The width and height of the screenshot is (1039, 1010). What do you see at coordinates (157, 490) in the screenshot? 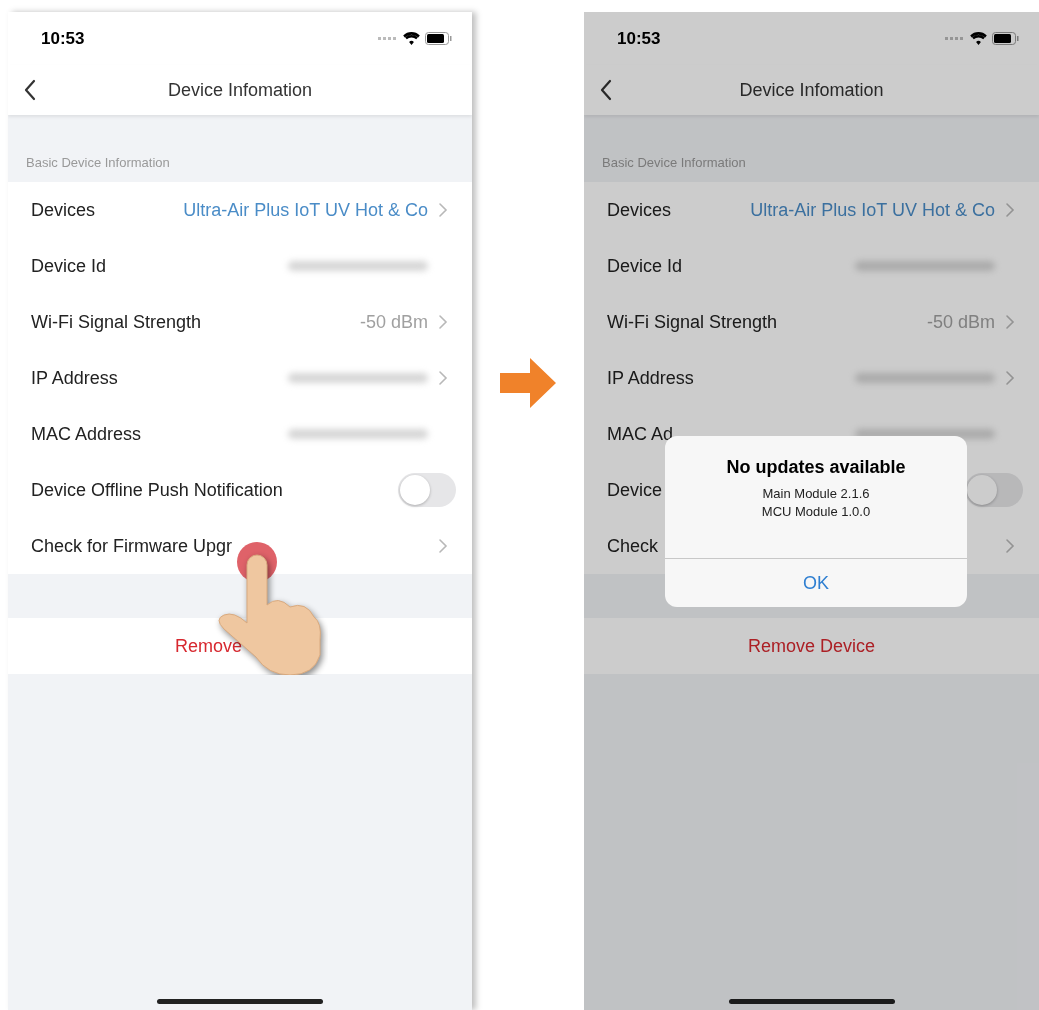
I see `row-label: Device Offline Push Notification` at bounding box center [157, 490].